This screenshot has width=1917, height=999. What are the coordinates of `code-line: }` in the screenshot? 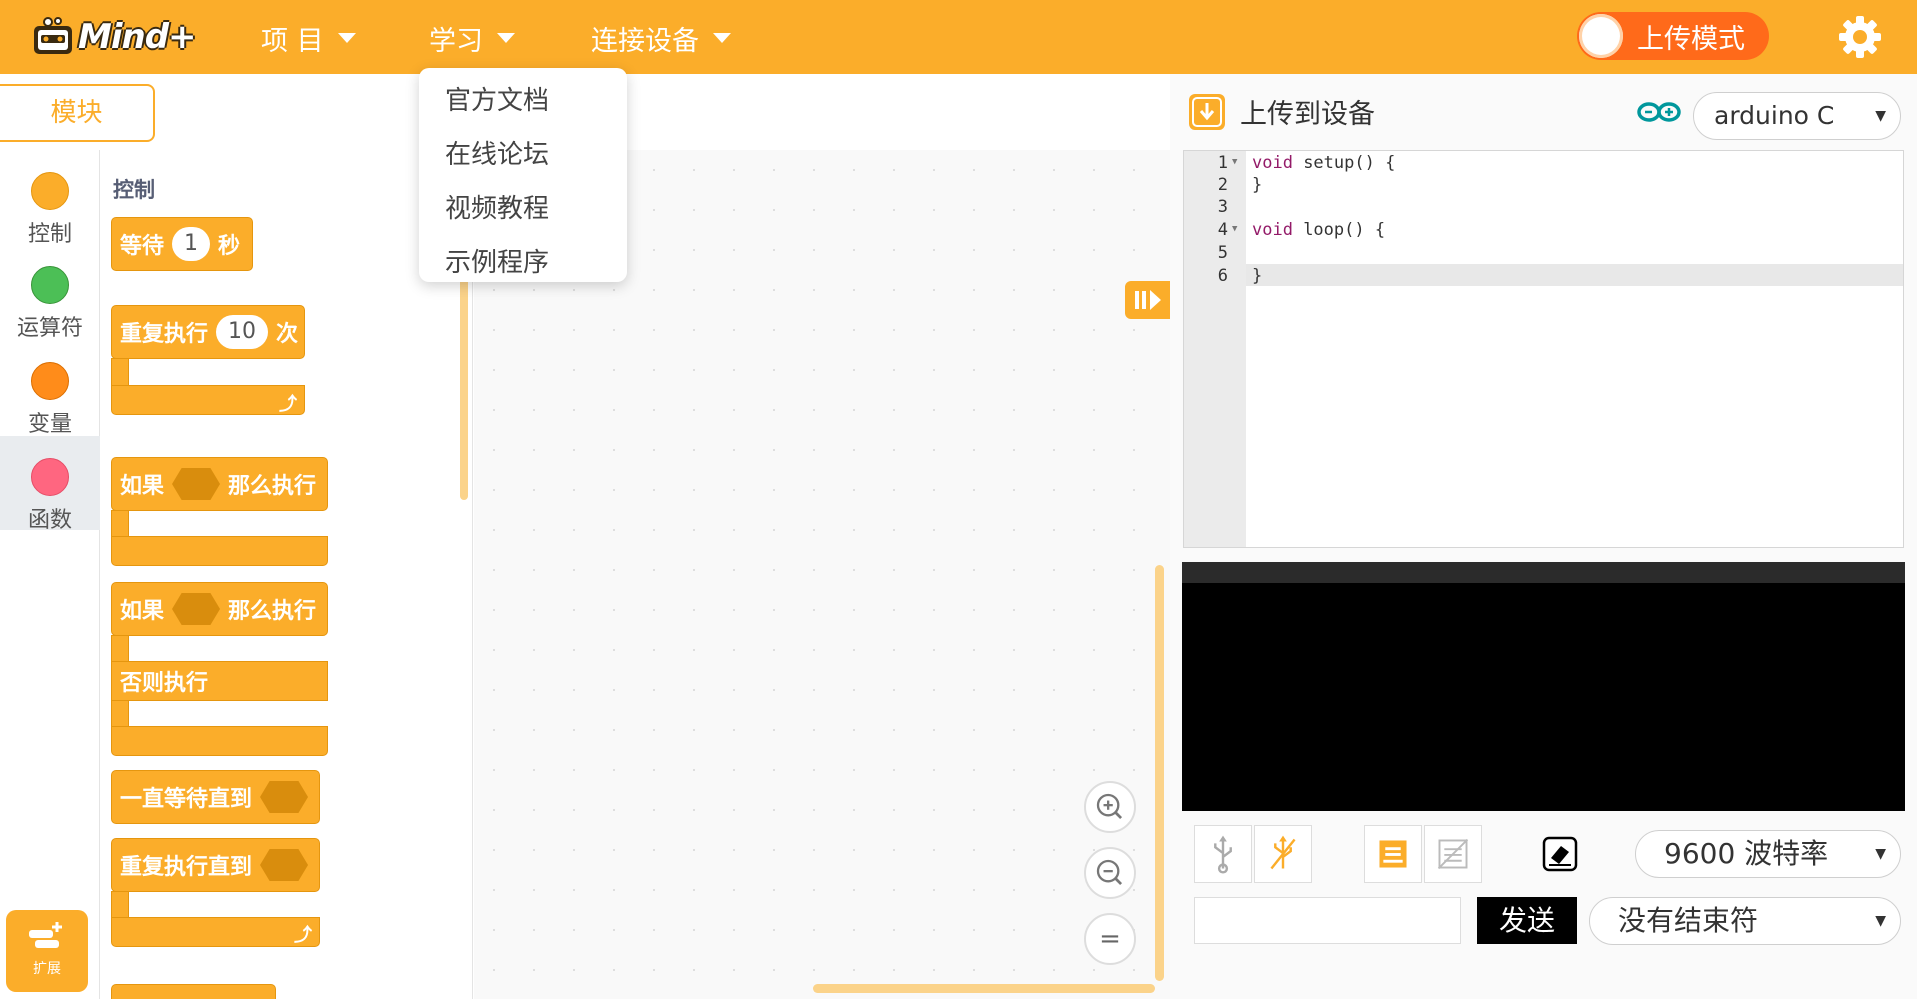 It's located at (1257, 276).